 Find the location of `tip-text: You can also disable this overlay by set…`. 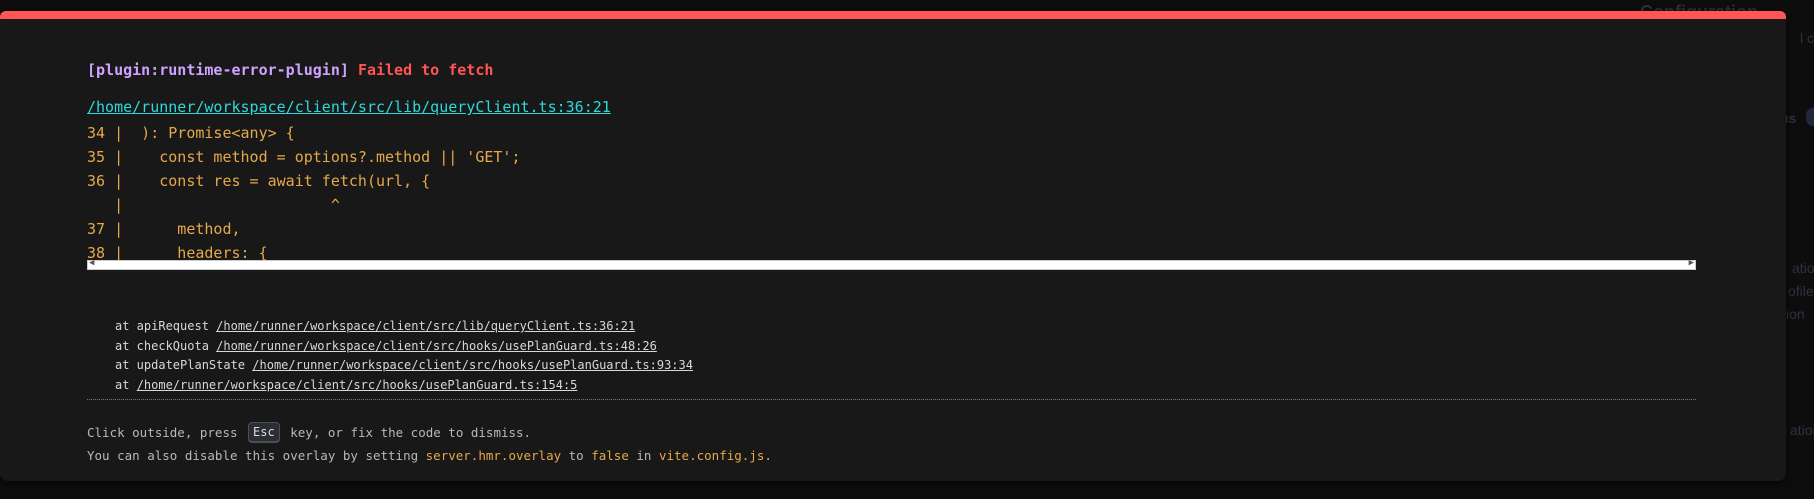

tip-text: You can also disable this overlay by set… is located at coordinates (256, 455).